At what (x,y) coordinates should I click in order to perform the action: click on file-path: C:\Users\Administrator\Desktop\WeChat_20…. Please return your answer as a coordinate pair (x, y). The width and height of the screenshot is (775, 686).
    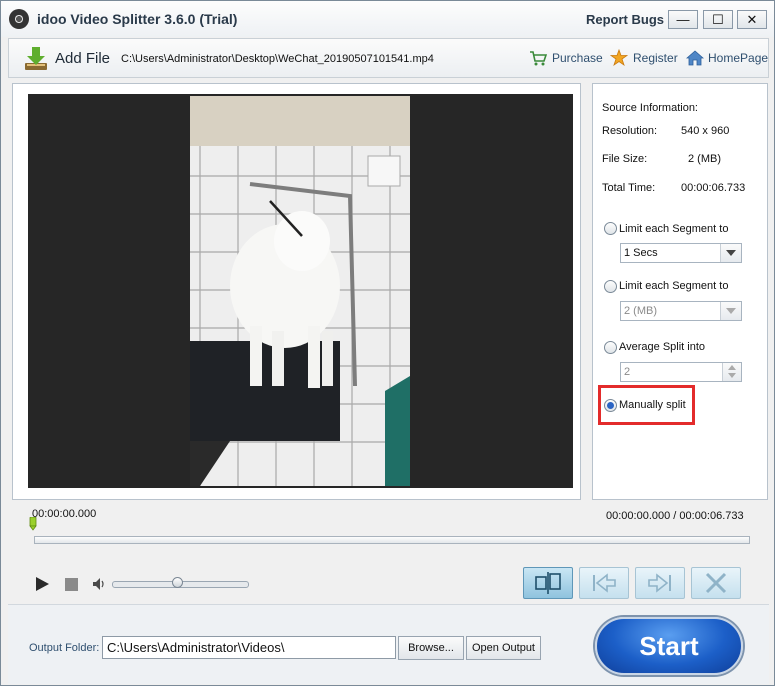
    Looking at the image, I should click on (277, 59).